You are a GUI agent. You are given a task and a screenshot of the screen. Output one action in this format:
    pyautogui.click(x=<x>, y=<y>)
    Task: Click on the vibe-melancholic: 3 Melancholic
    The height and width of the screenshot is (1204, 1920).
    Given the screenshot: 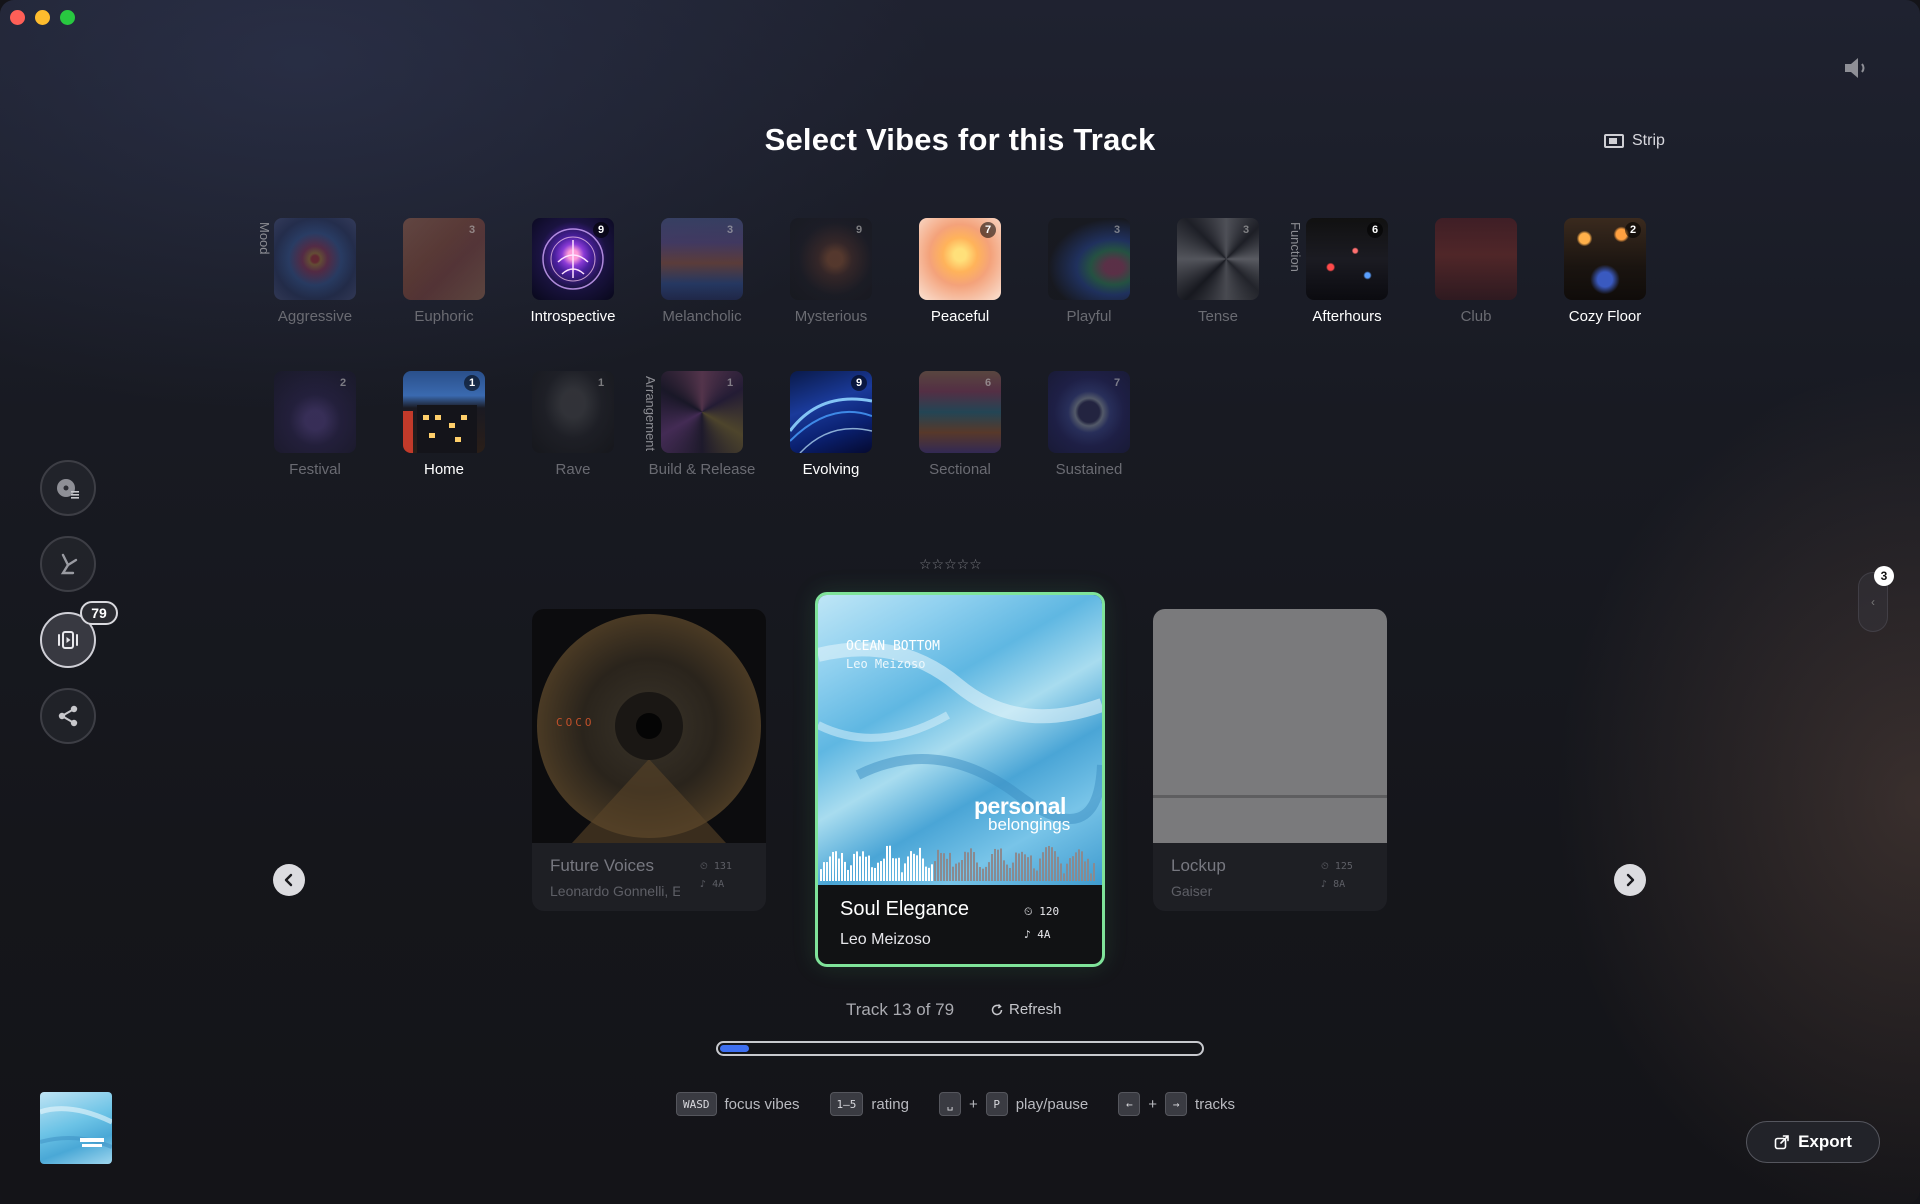 What is the action you would take?
    pyautogui.click(x=702, y=271)
    